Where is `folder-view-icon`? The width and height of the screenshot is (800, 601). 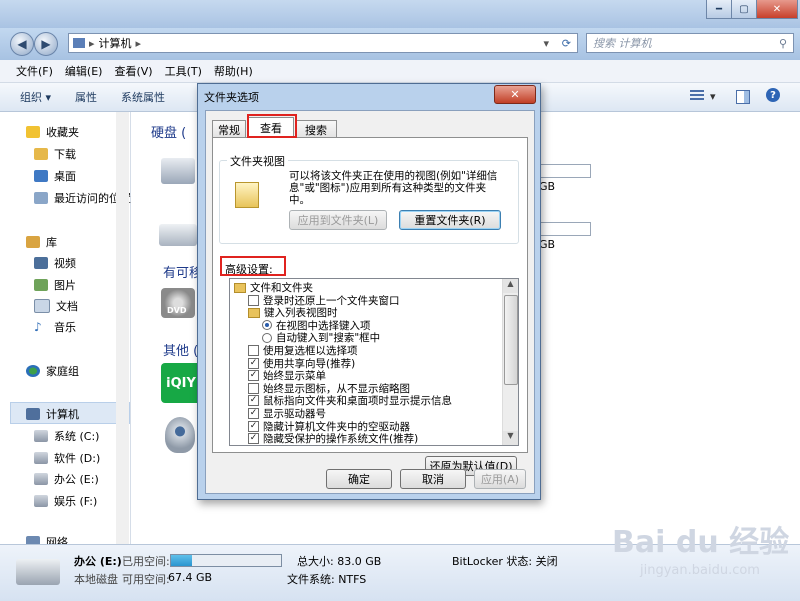
folder-view-icon is located at coordinates (247, 195).